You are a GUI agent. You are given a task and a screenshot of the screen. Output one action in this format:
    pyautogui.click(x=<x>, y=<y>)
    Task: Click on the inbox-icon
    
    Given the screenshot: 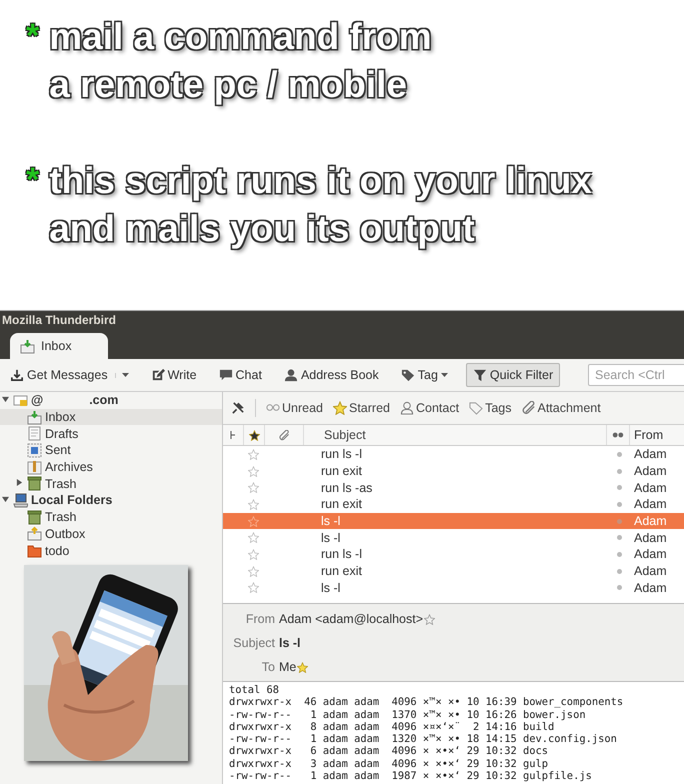 What is the action you would take?
    pyautogui.click(x=34, y=417)
    